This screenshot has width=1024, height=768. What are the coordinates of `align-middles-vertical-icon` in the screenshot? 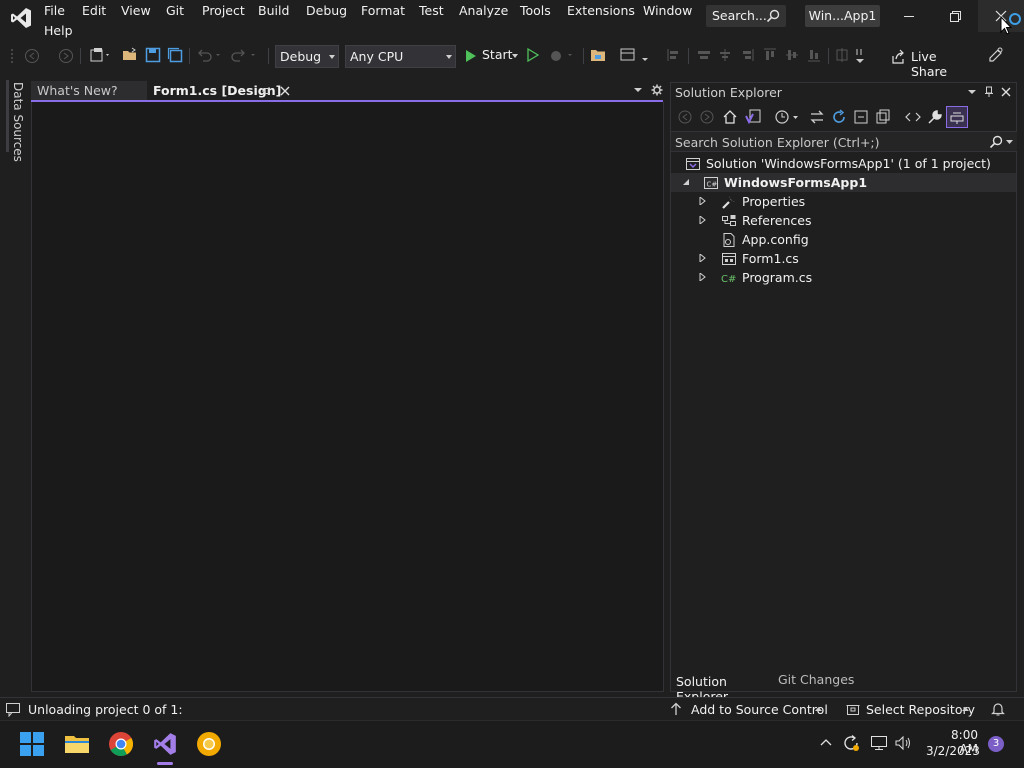 It's located at (792, 55).